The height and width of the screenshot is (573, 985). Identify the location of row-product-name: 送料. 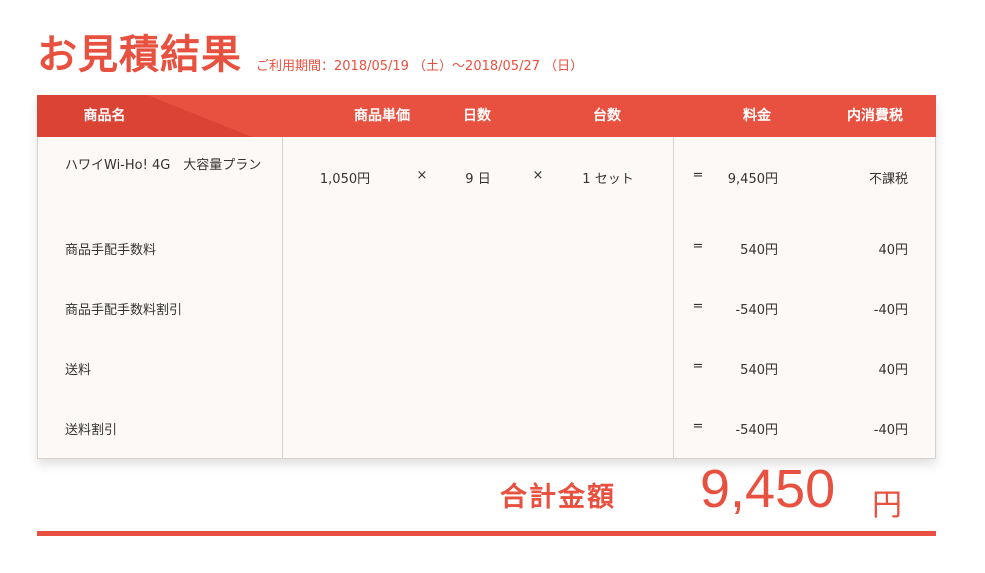
(78, 370).